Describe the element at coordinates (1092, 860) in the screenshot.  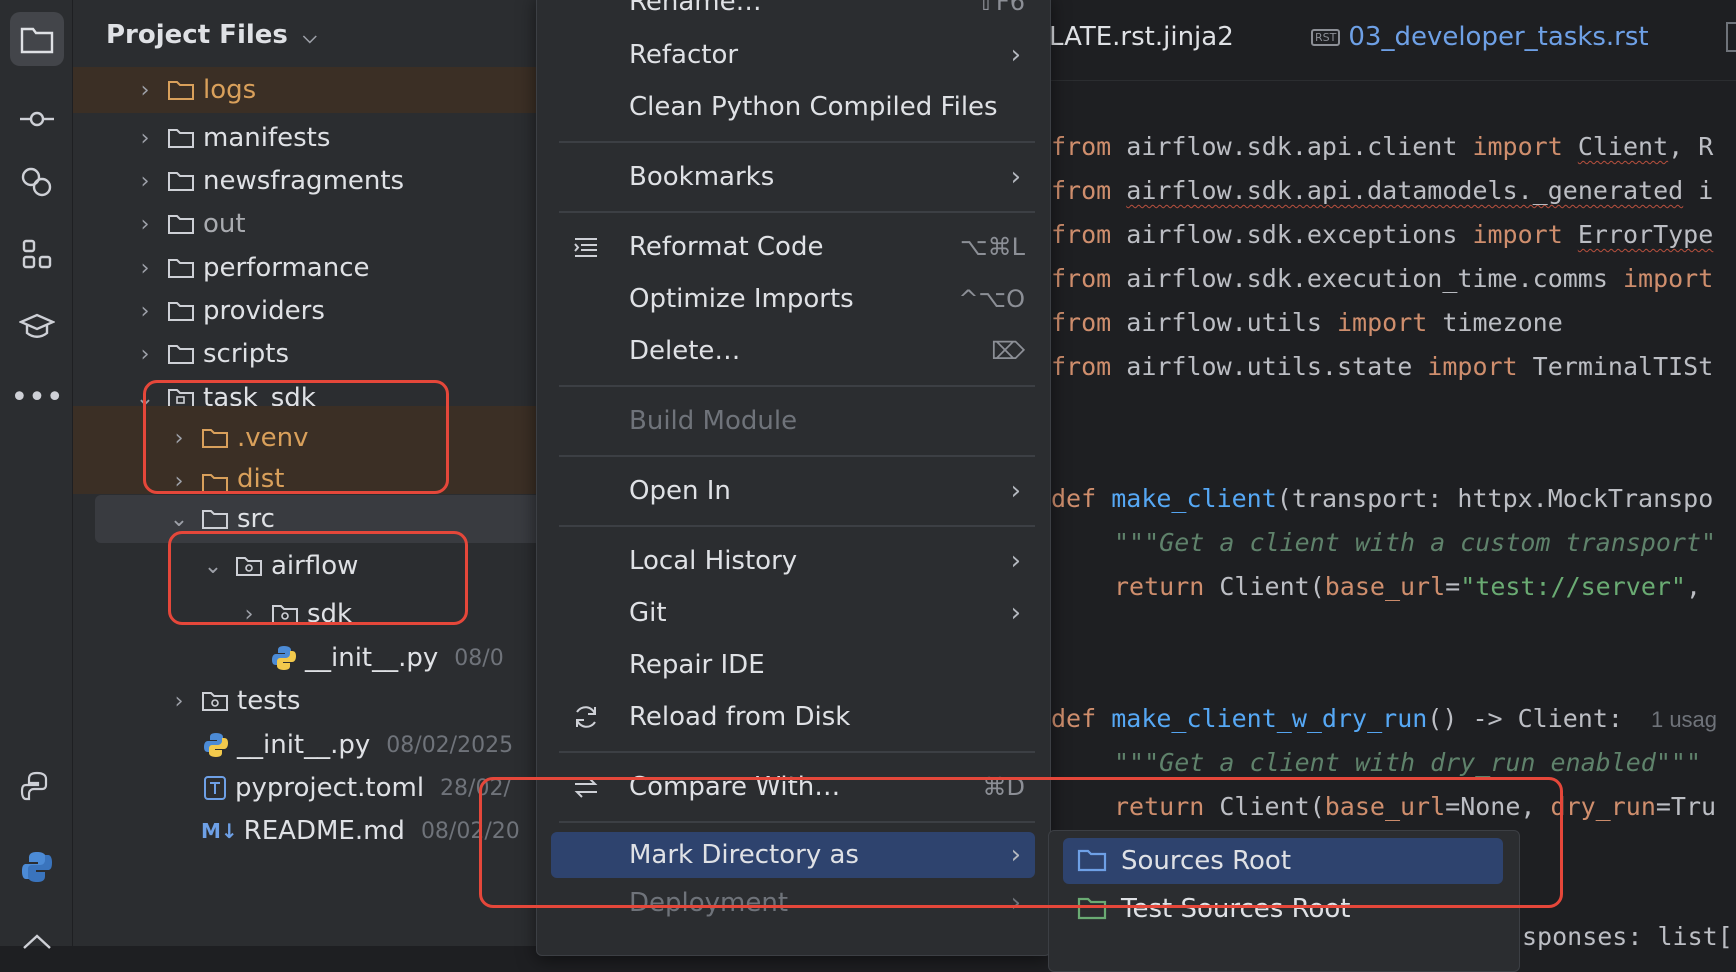
I see `sources-root-folder-icon` at that location.